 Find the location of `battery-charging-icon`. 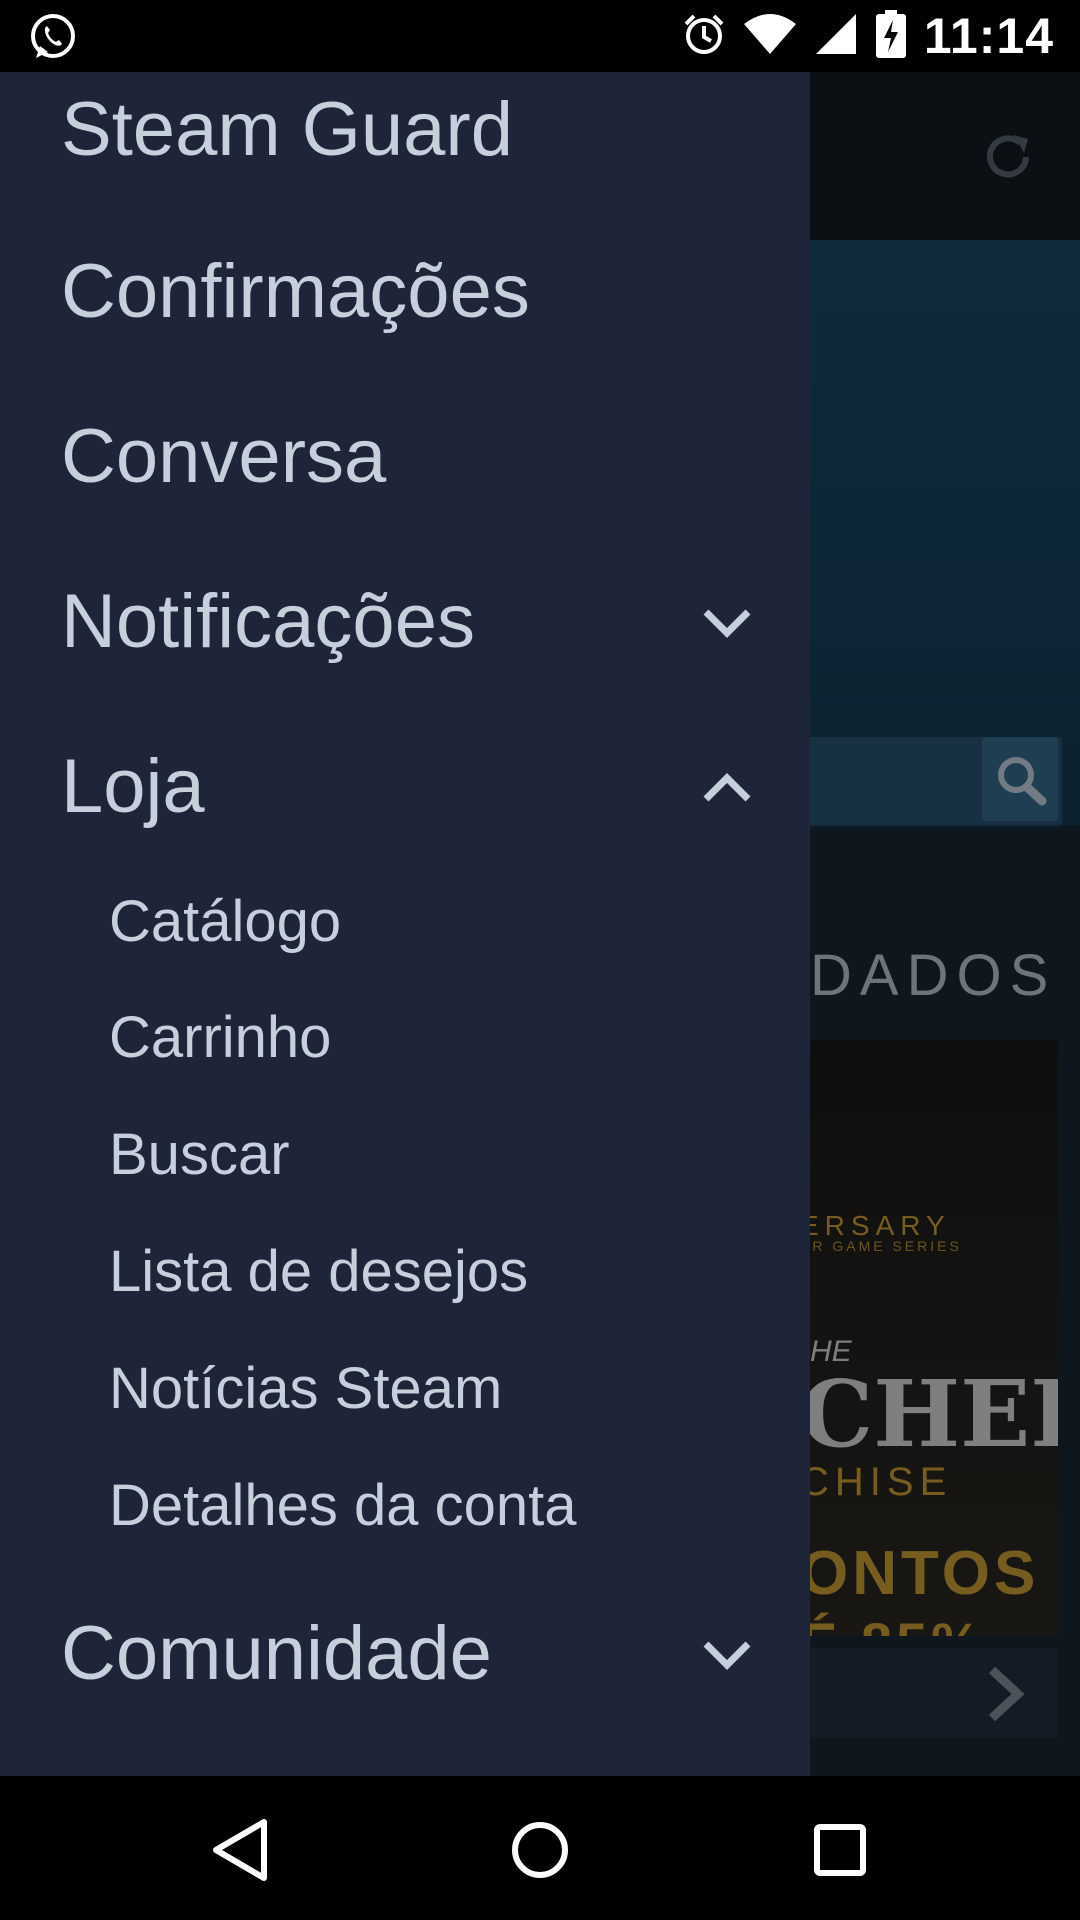

battery-charging-icon is located at coordinates (890, 36).